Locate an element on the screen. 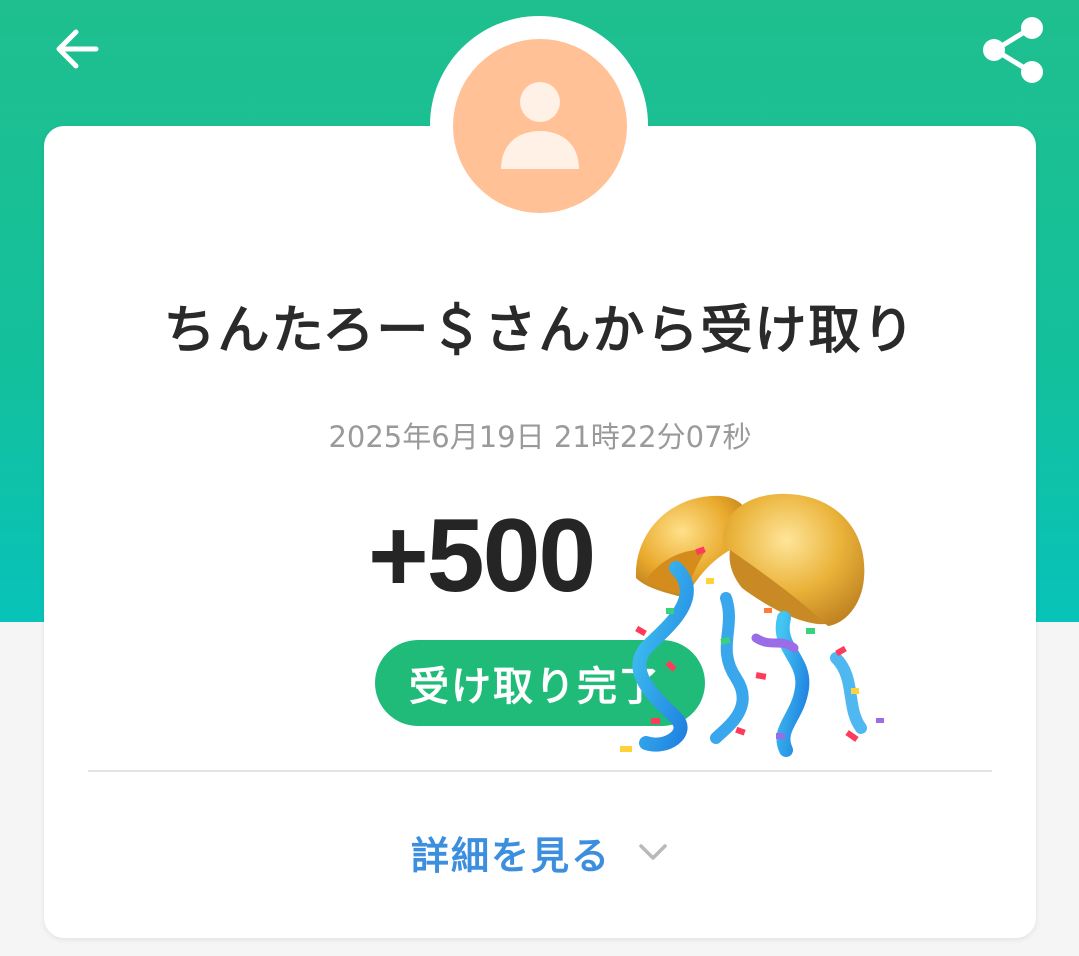 Image resolution: width=1079 pixels, height=956 pixels. share-button is located at coordinates (1014, 52).